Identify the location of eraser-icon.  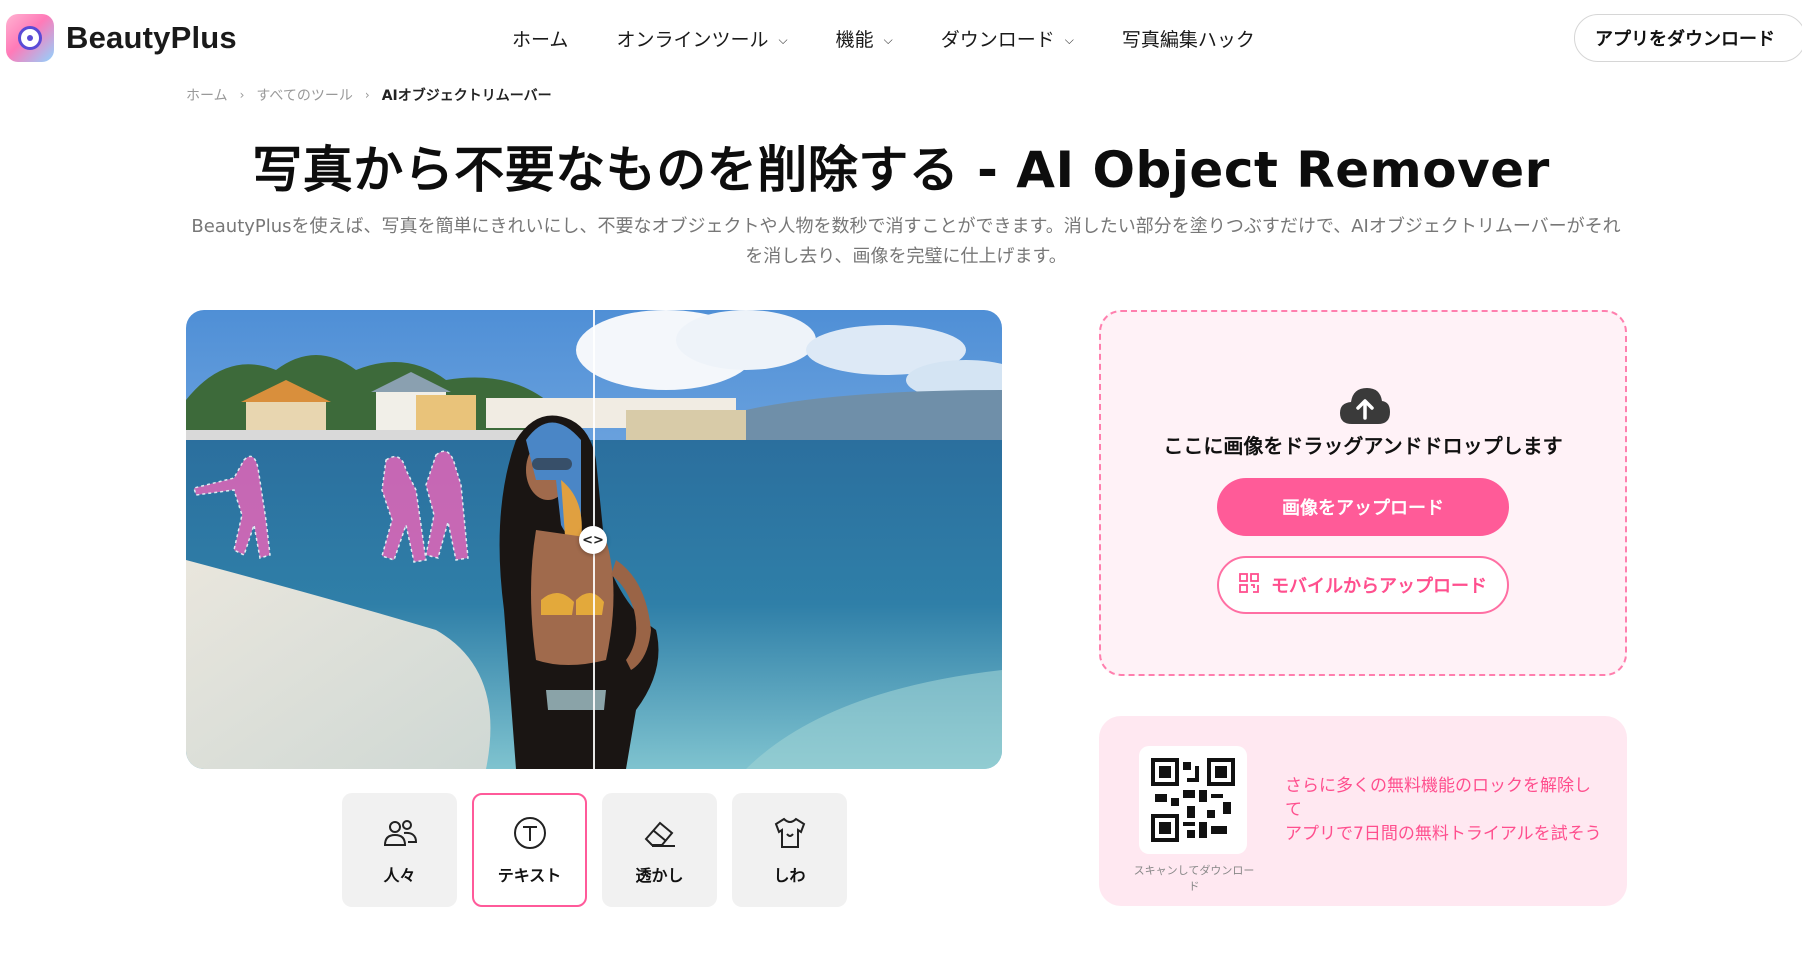
(660, 833).